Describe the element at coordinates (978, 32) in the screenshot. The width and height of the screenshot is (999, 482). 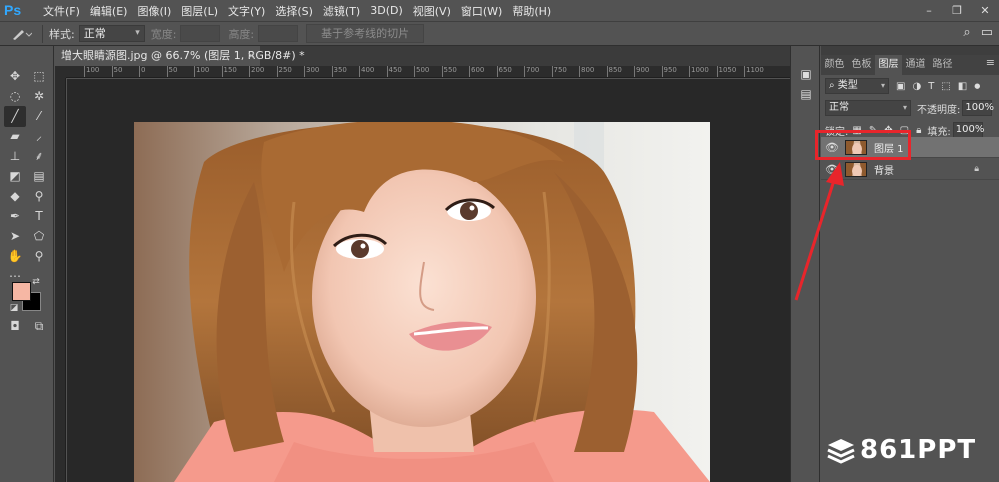
I see `options-right: ⌕ ▭` at that location.